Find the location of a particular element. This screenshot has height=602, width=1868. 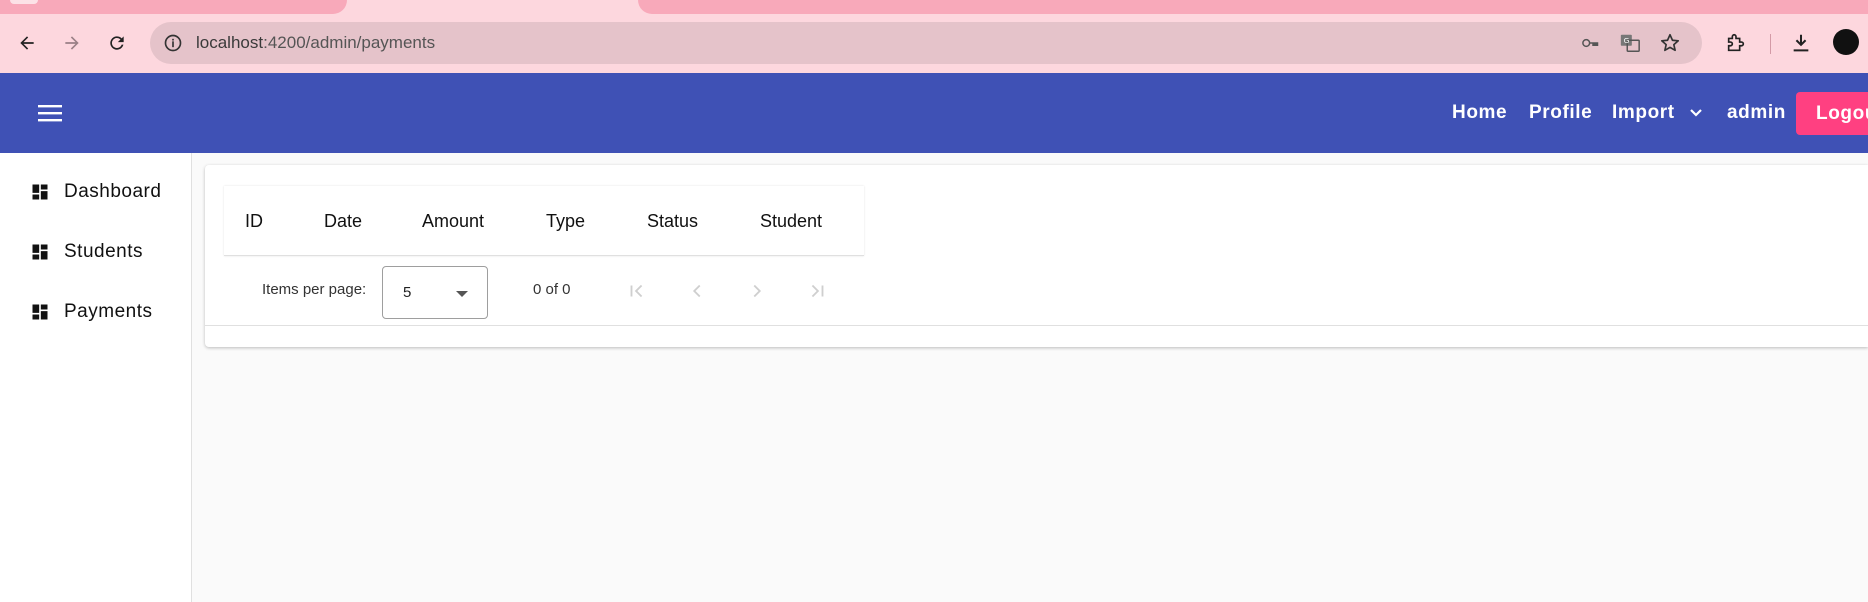

reload-button is located at coordinates (117, 43).